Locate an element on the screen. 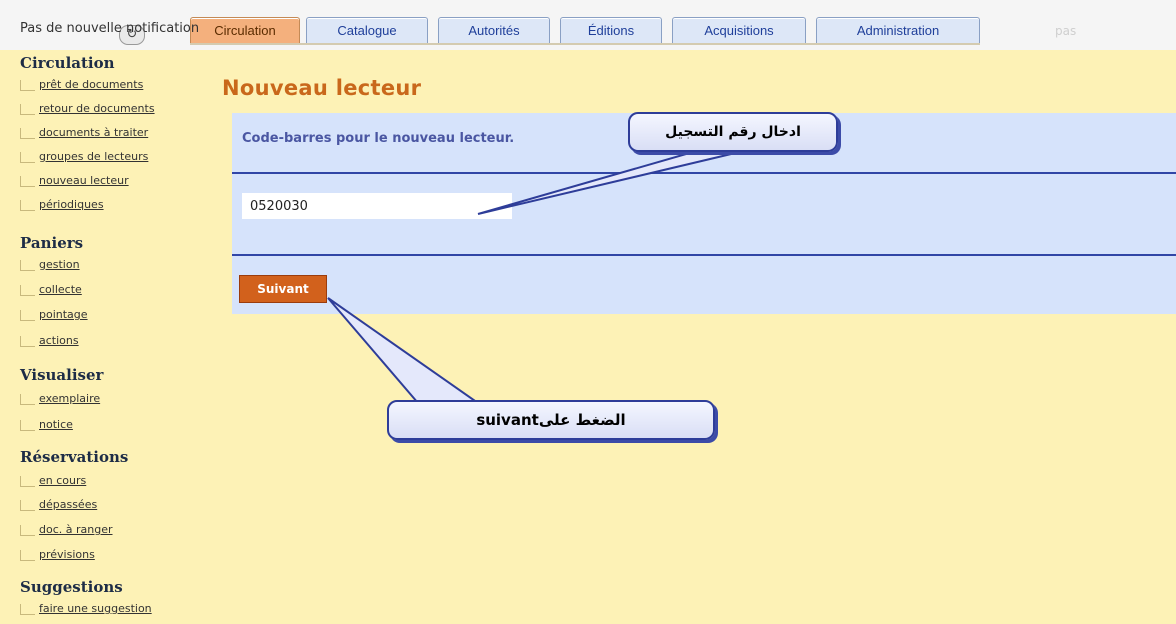 Image resolution: width=1176 pixels, height=624 pixels. barcode-input is located at coordinates (377, 206).